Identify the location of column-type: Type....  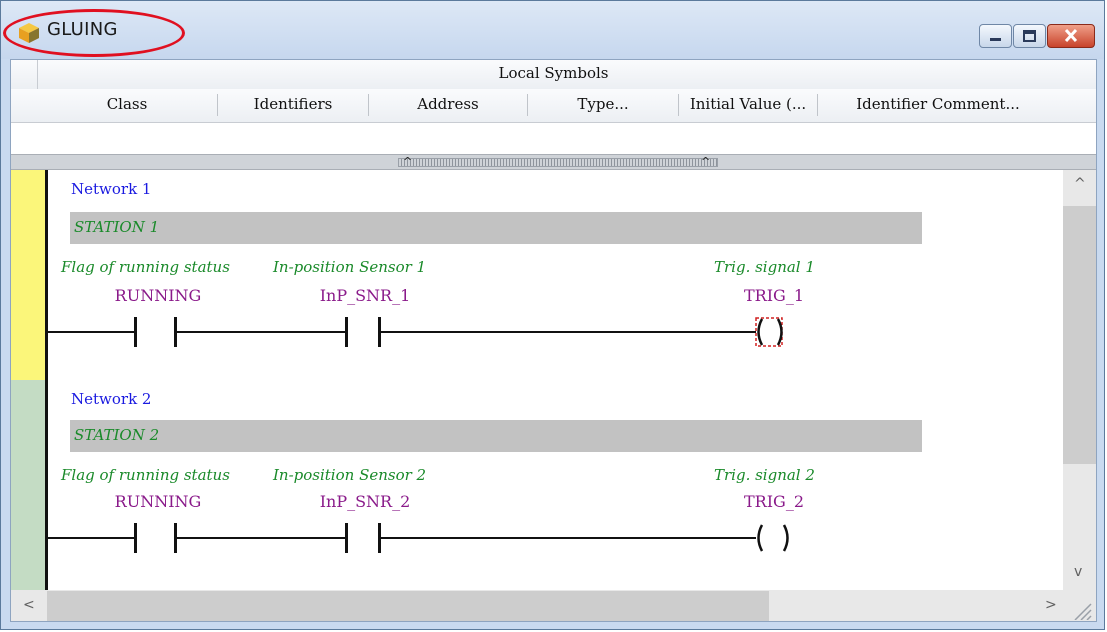
(603, 104).